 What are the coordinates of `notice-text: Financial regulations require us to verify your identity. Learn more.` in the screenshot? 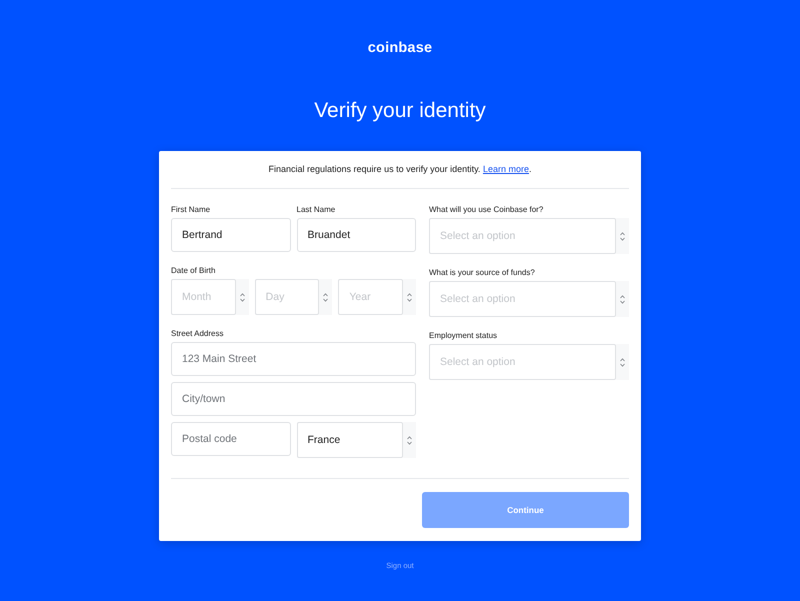 It's located at (400, 169).